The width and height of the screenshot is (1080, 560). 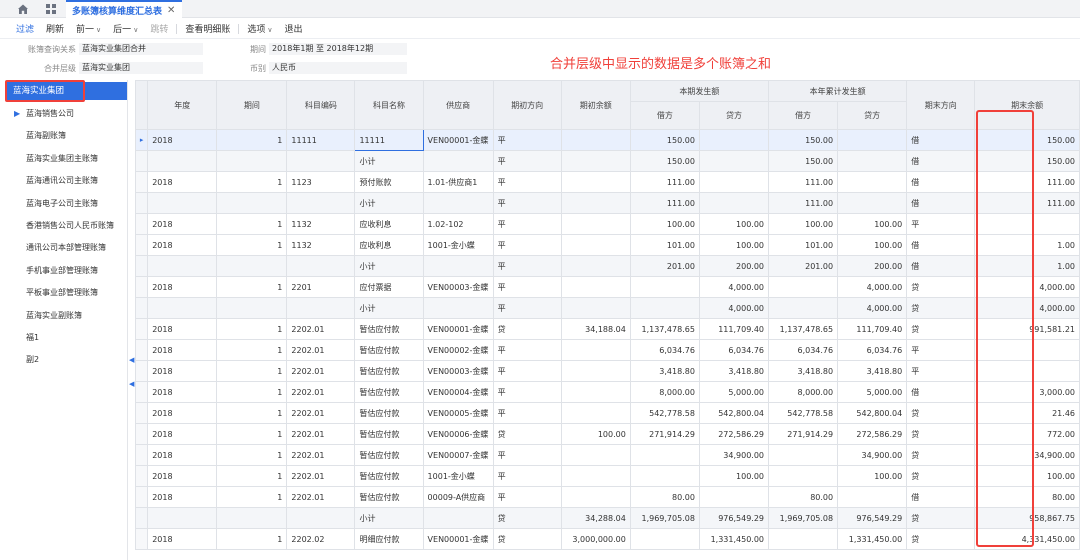 What do you see at coordinates (872, 266) in the screenshot?
I see `table-cell: 200.00` at bounding box center [872, 266].